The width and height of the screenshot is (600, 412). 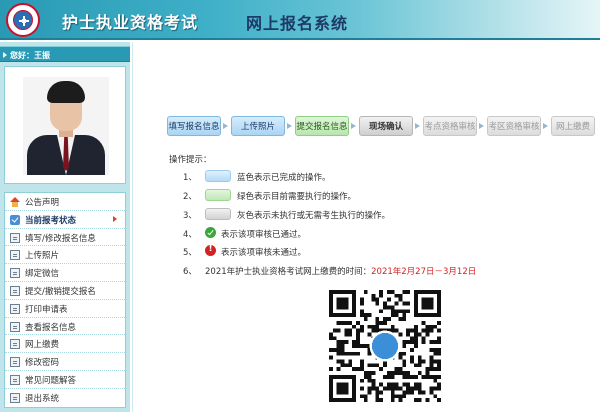 What do you see at coordinates (51, 380) in the screenshot?
I see `sidebar-item-label: 常见问题解答` at bounding box center [51, 380].